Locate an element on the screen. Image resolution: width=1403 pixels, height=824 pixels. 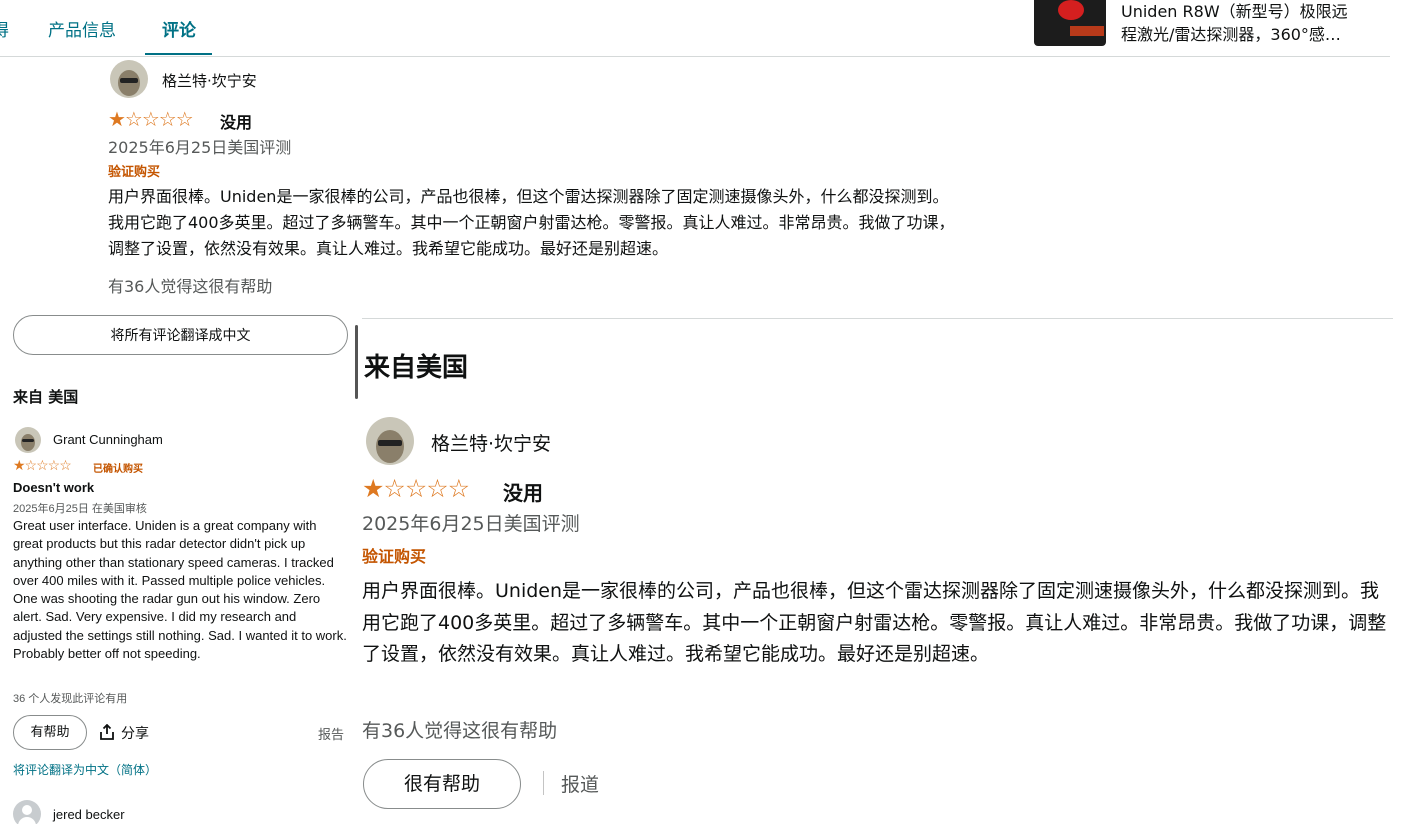
review-date: 2025年6月25日 在美国审核 is located at coordinates (80, 509).